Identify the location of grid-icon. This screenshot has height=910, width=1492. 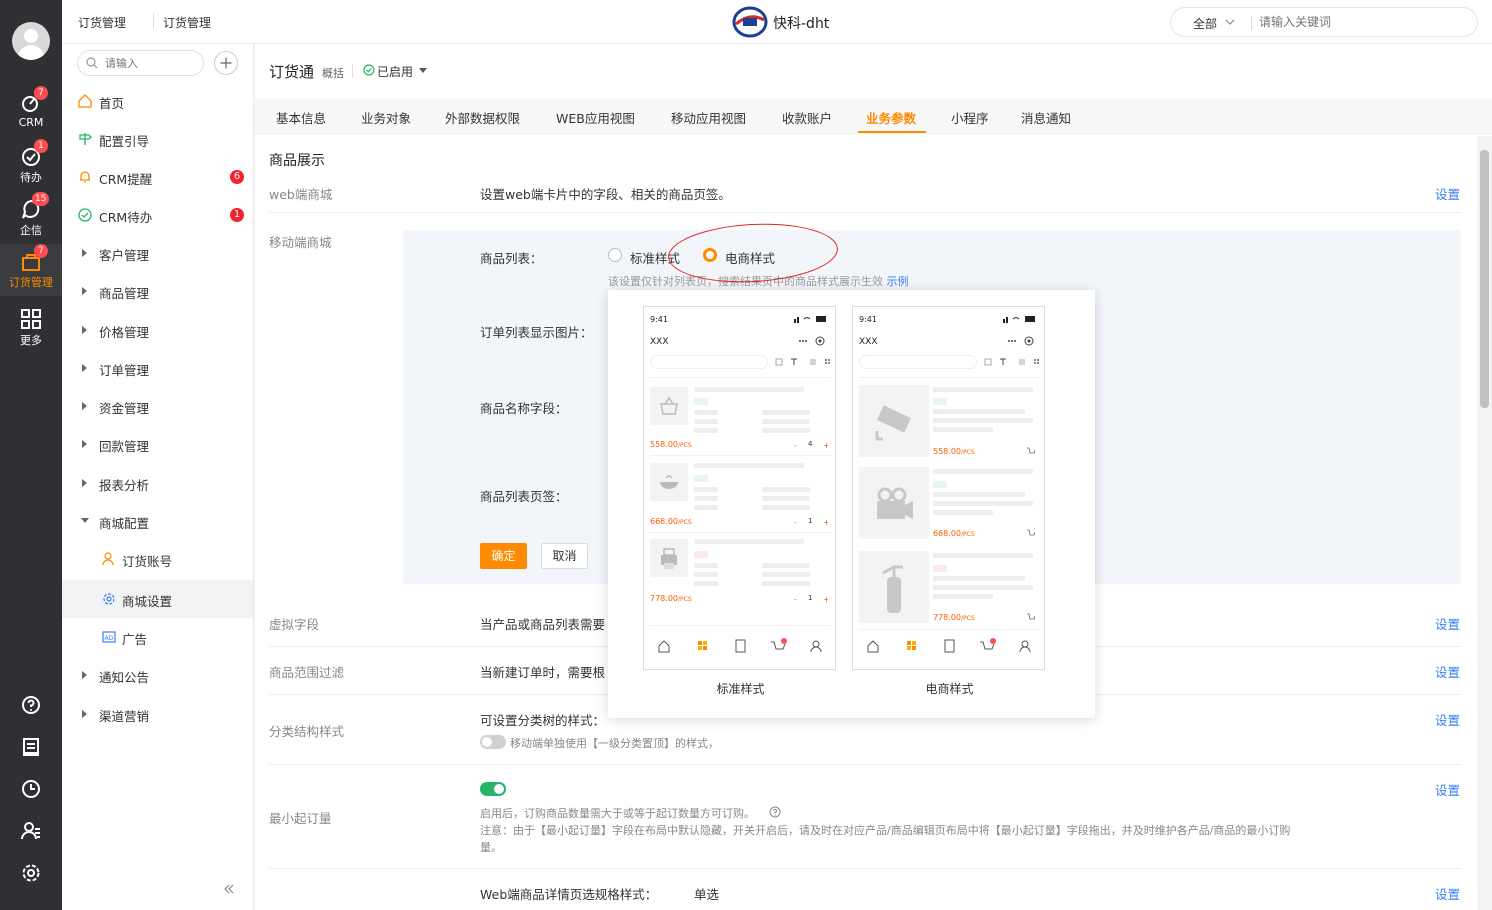
(31, 319).